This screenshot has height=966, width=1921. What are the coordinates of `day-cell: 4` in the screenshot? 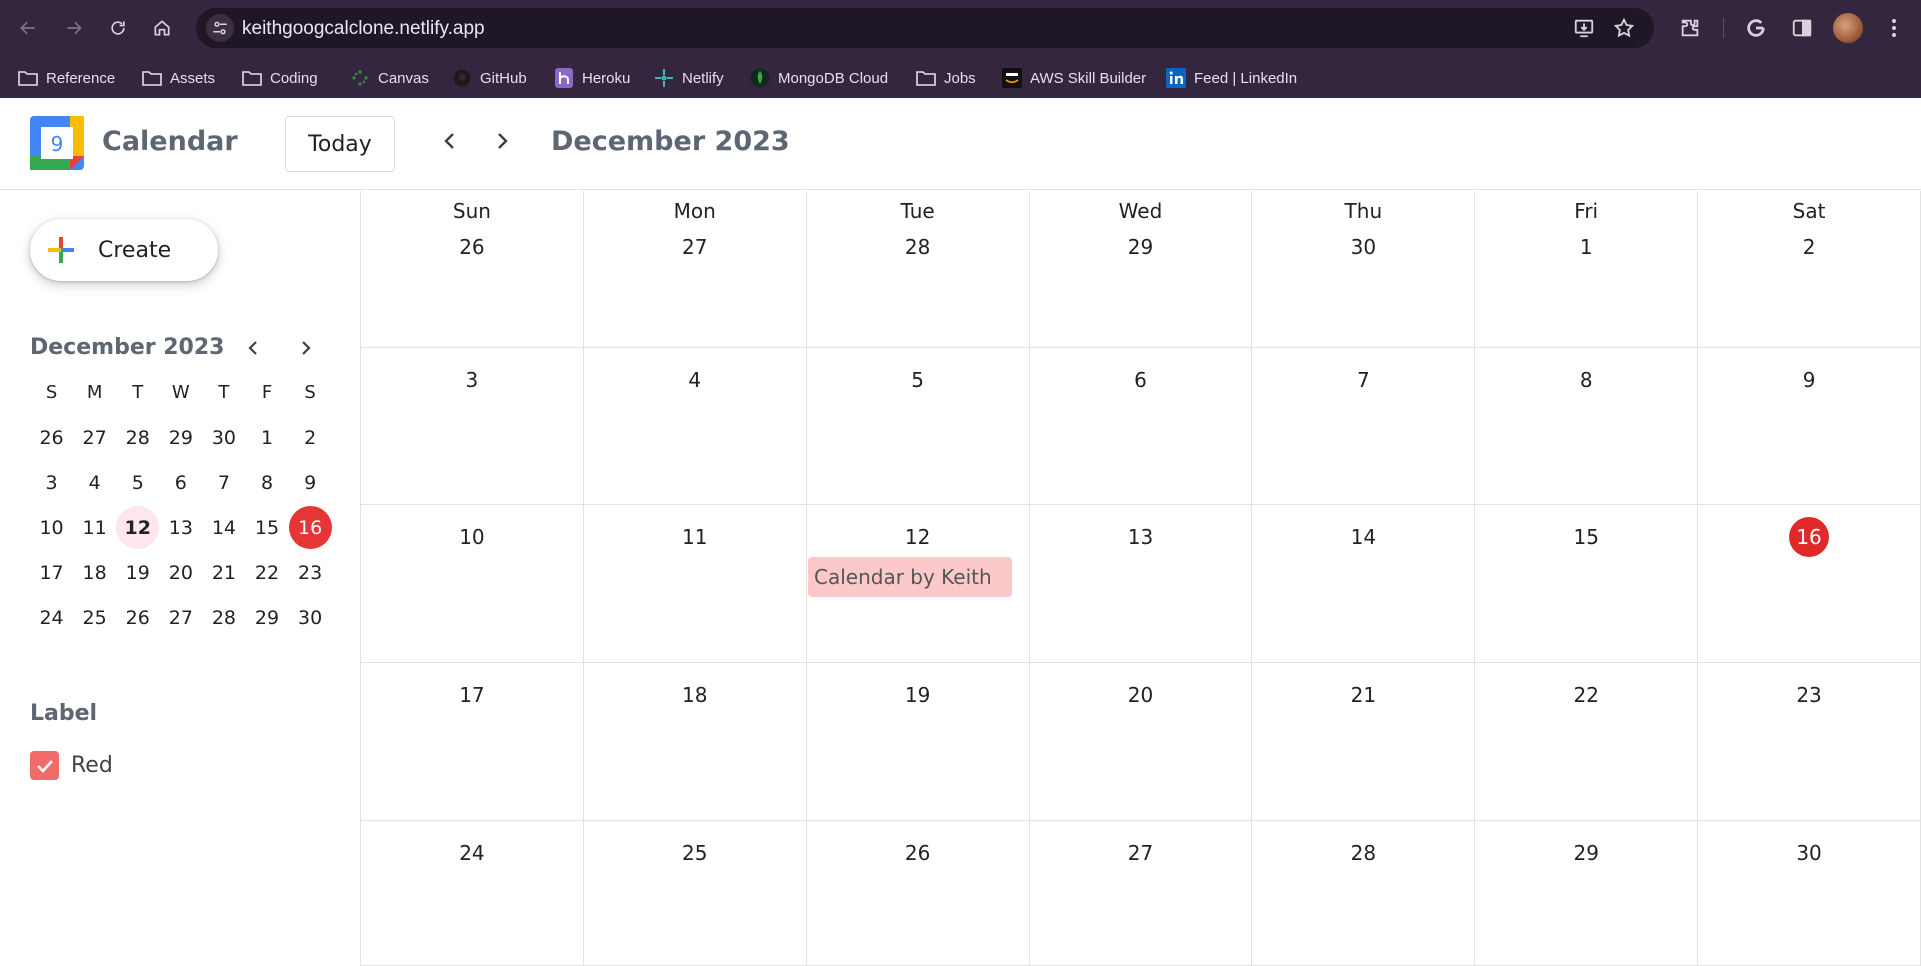 It's located at (695, 426).